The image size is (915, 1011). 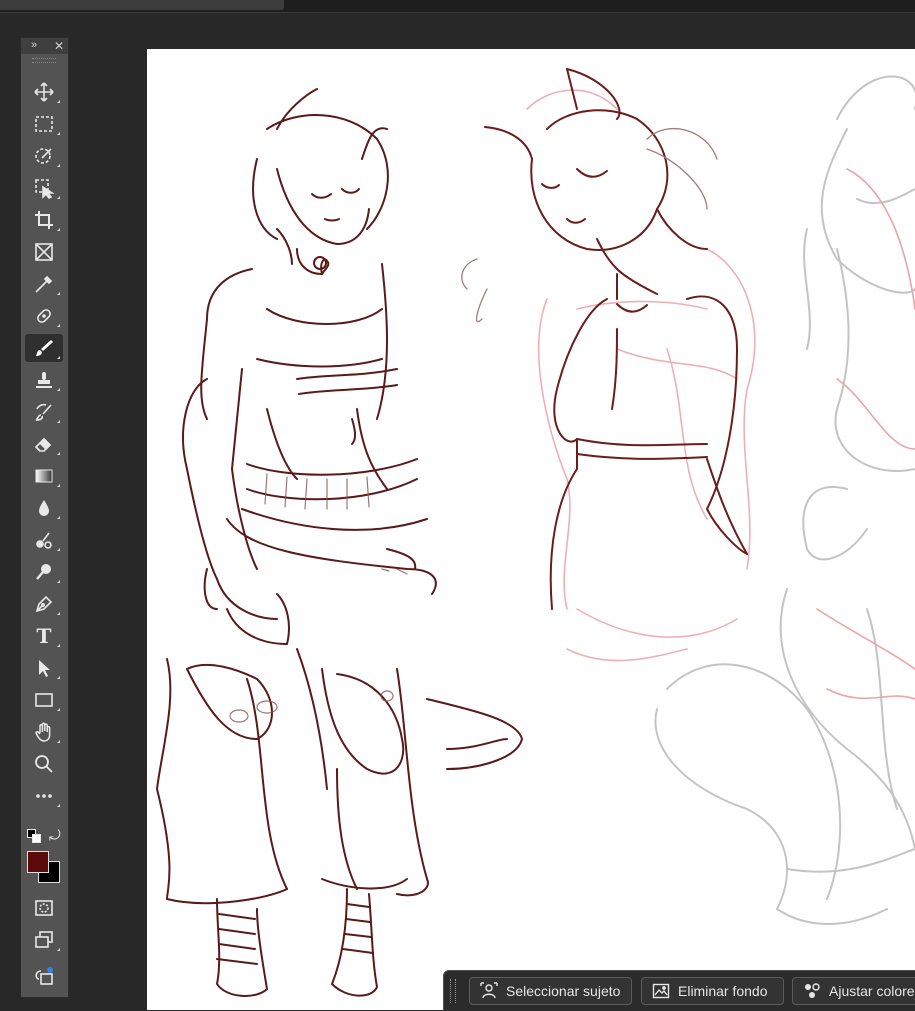 I want to click on quick-mask-button, so click(x=44, y=908).